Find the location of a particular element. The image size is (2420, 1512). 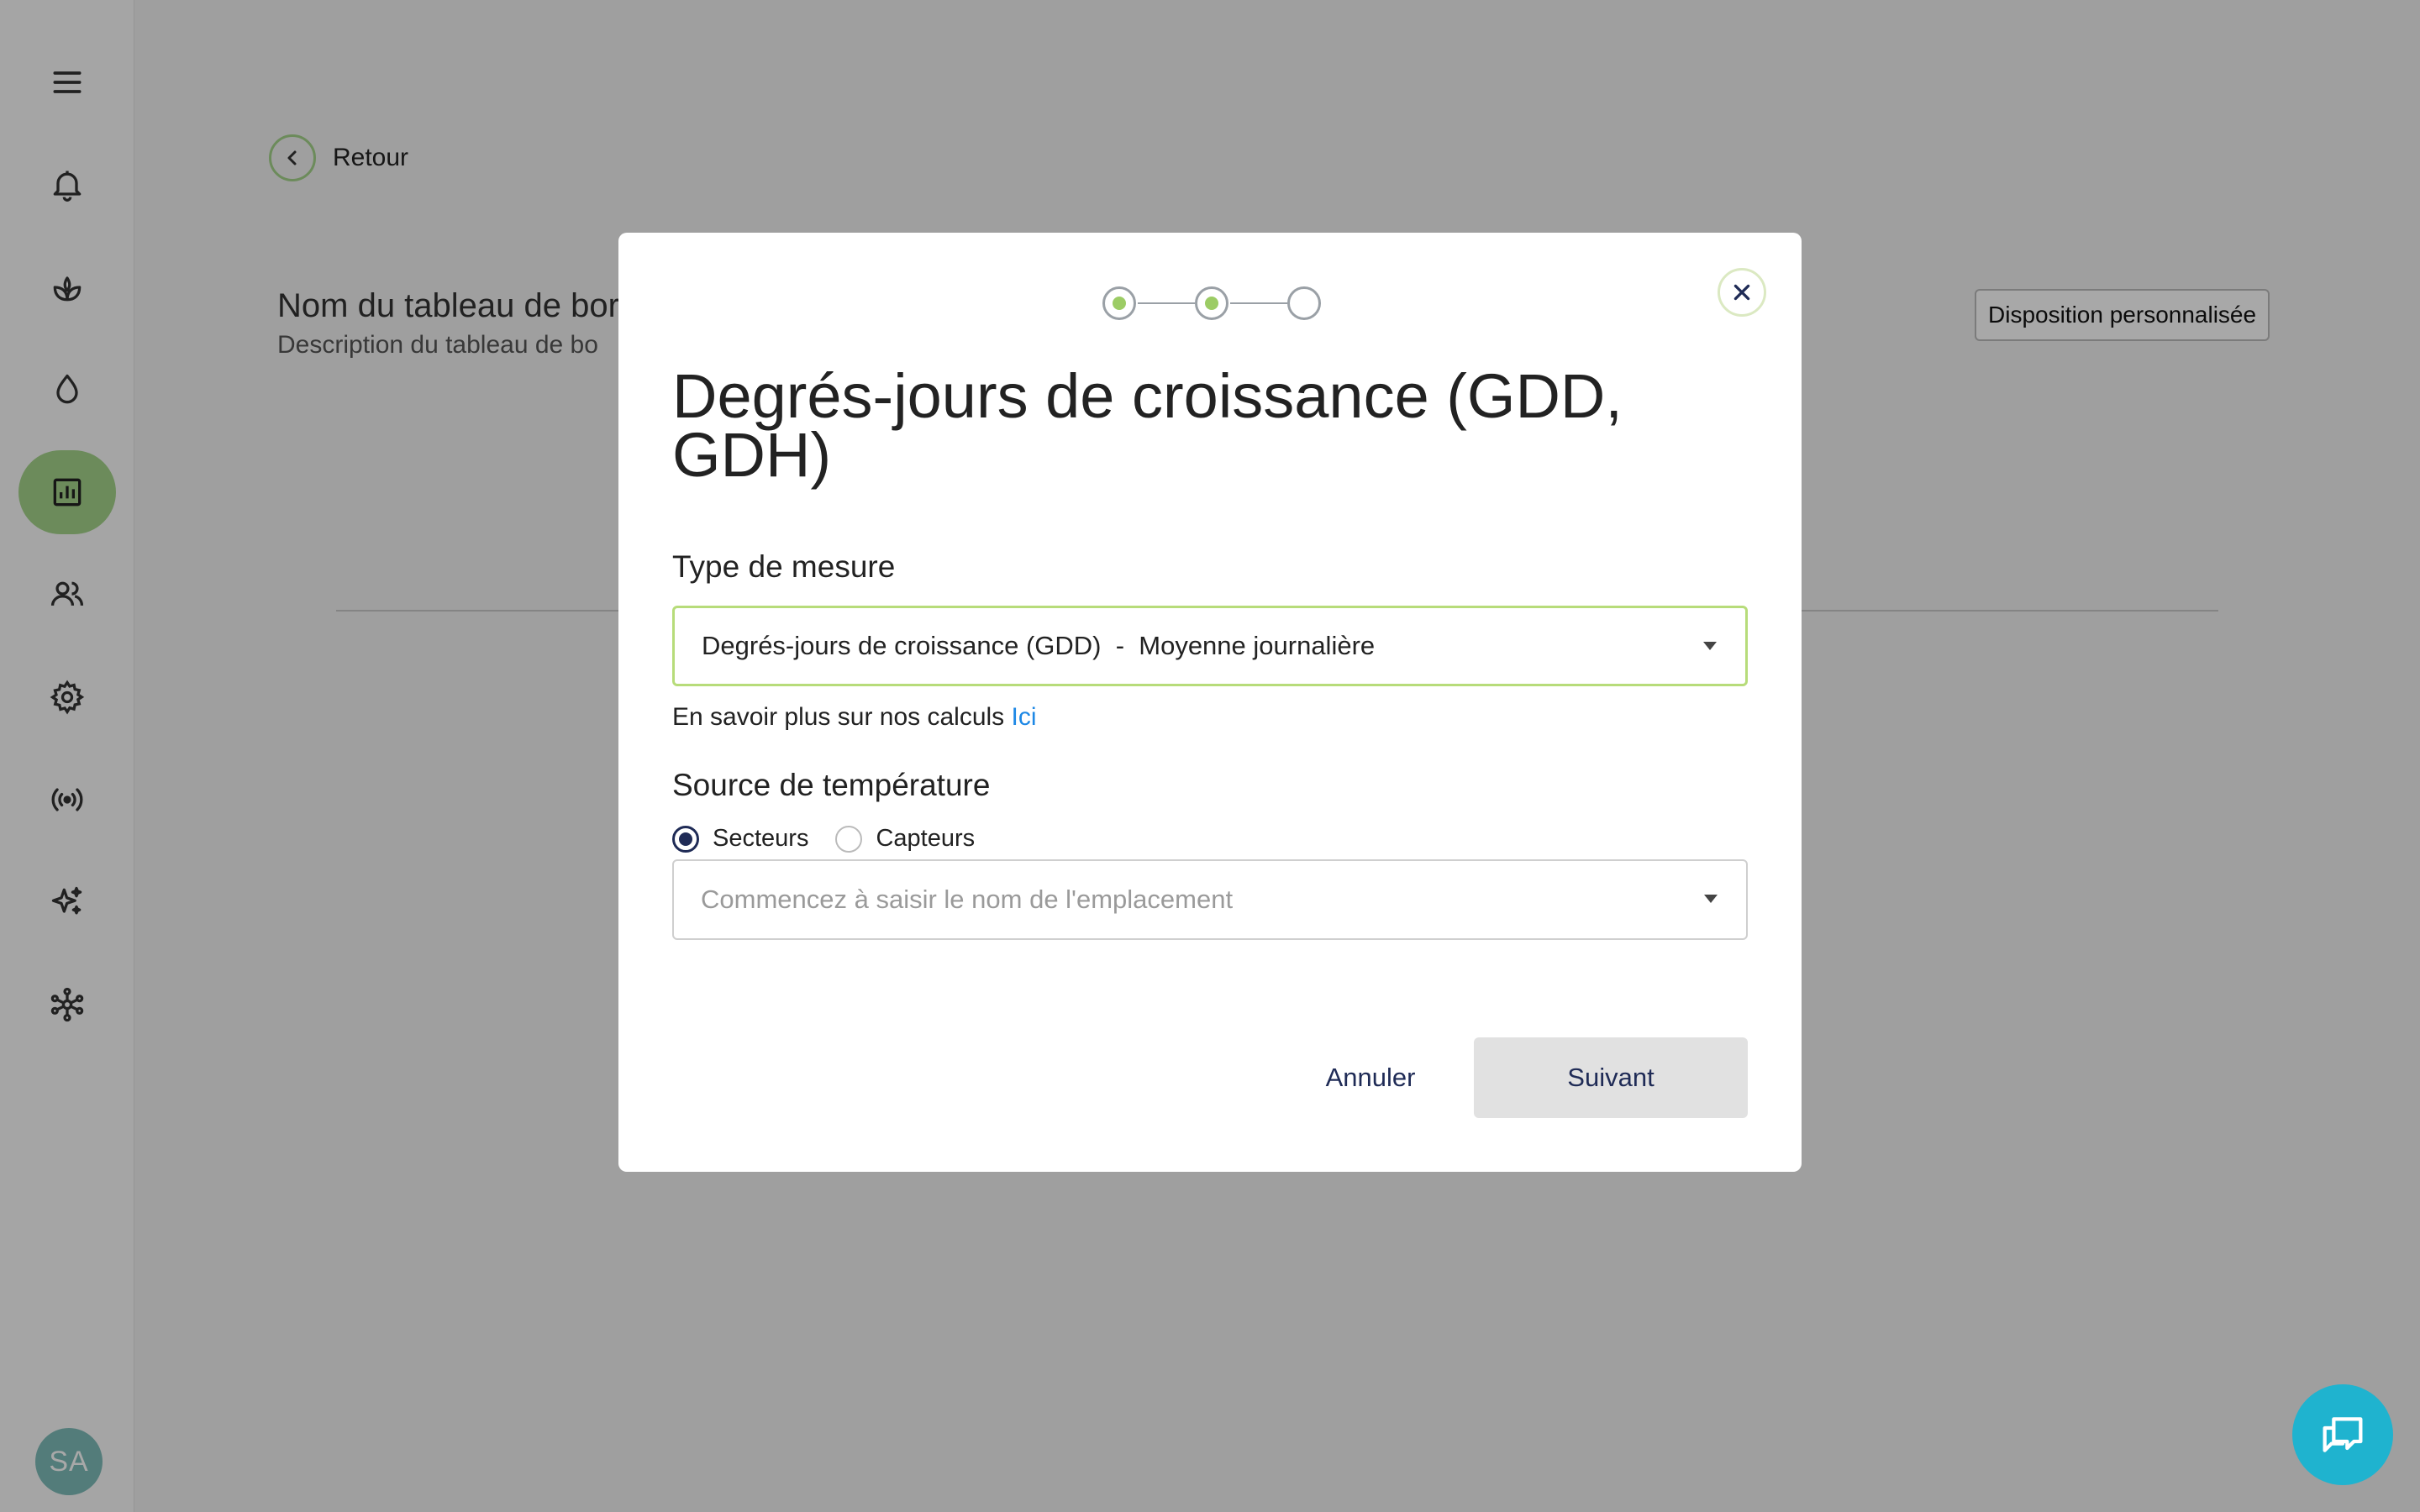

dialog-title: Degrés-jours de croissance (GDD, GDH) is located at coordinates (1147, 425).